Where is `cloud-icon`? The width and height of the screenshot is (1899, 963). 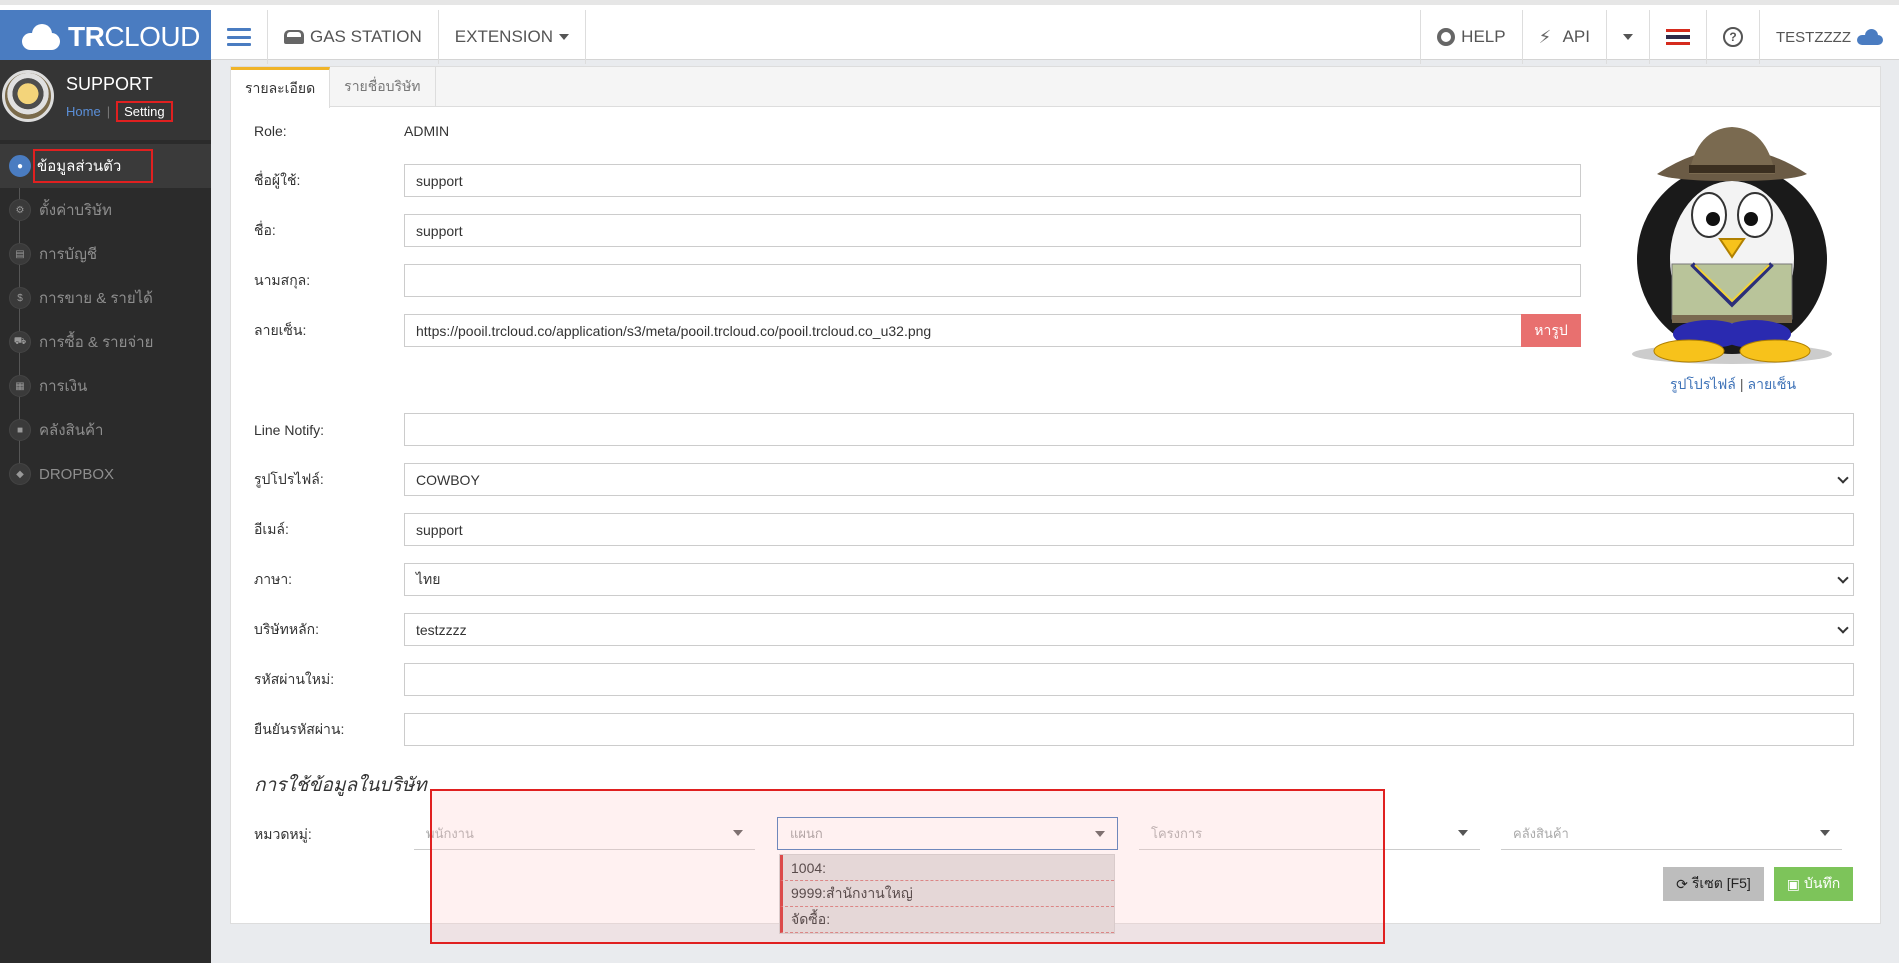 cloud-icon is located at coordinates (1870, 37).